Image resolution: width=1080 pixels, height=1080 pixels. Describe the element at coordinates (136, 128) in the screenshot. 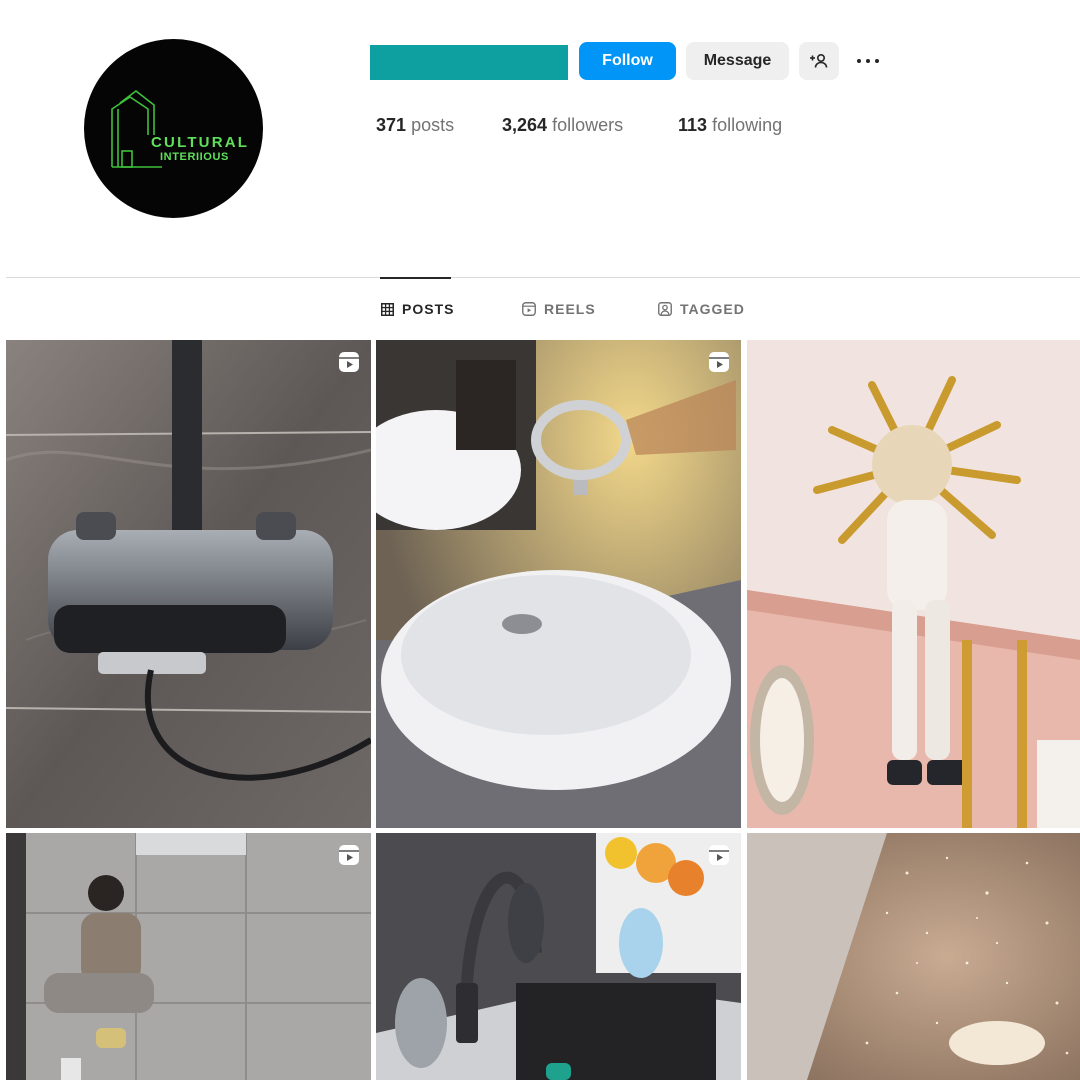

I see `house-logo-icon` at that location.